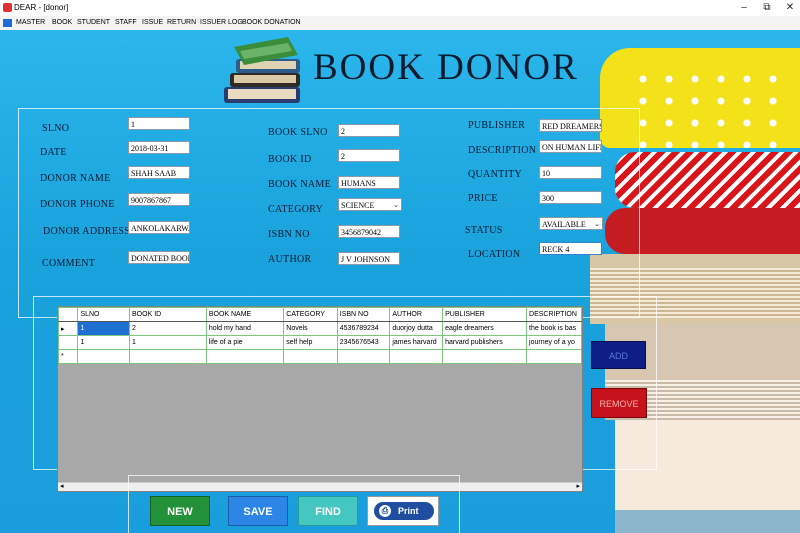  What do you see at coordinates (767, 7) in the screenshot?
I see `restore-icon: ⧉` at bounding box center [767, 7].